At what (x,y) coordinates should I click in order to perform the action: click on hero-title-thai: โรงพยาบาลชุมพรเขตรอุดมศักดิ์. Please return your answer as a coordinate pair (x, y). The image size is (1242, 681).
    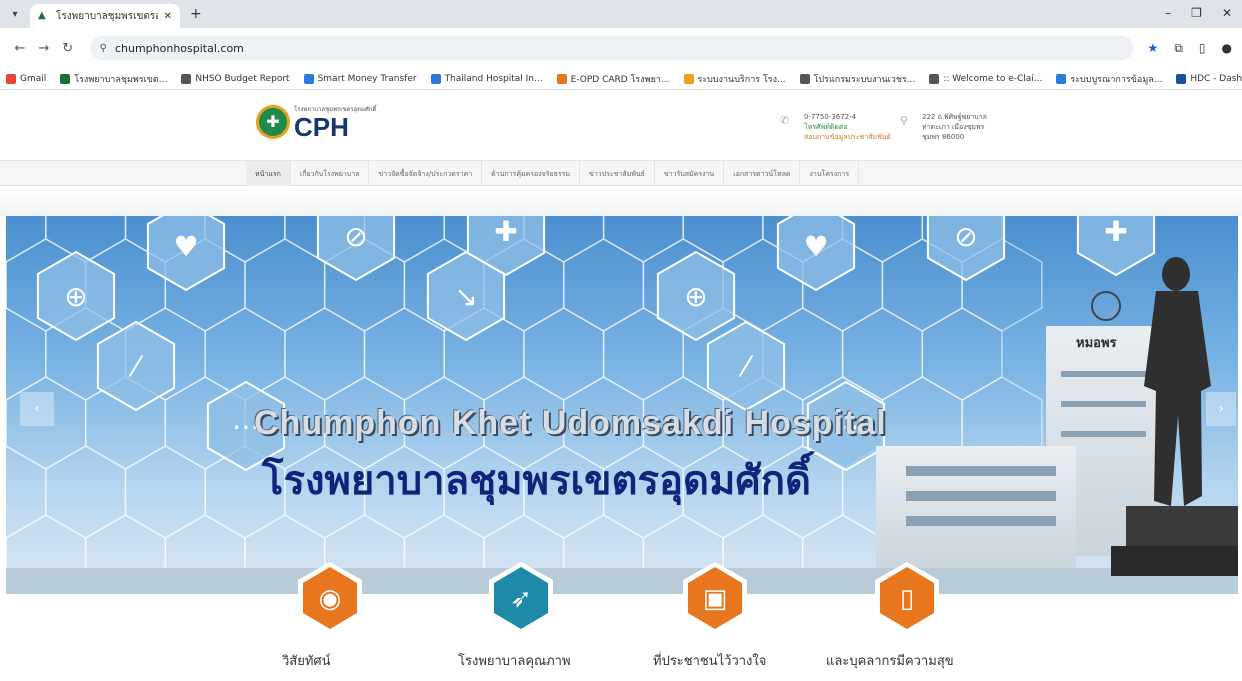
    Looking at the image, I should click on (536, 481).